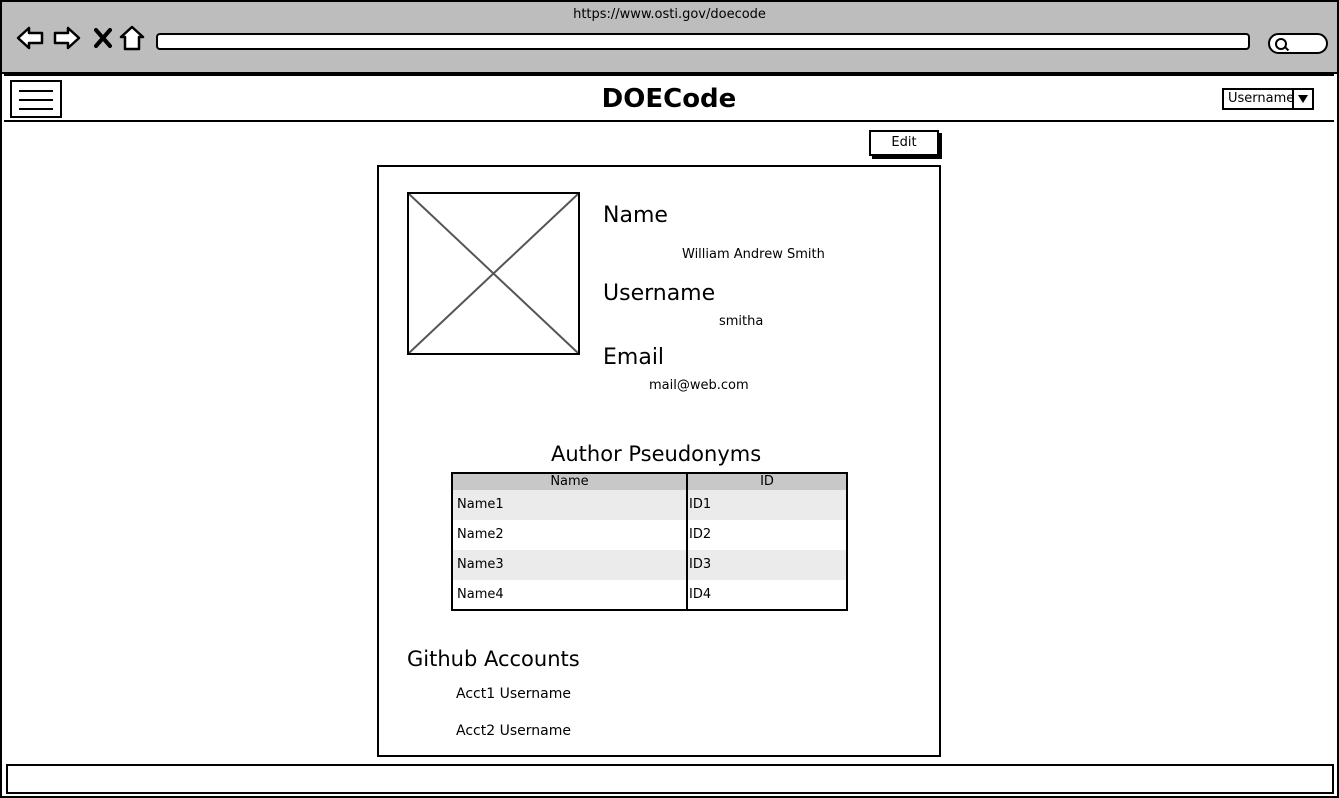 The width and height of the screenshot is (1339, 798). Describe the element at coordinates (67, 38) in the screenshot. I see `forward-arrow-icon` at that location.